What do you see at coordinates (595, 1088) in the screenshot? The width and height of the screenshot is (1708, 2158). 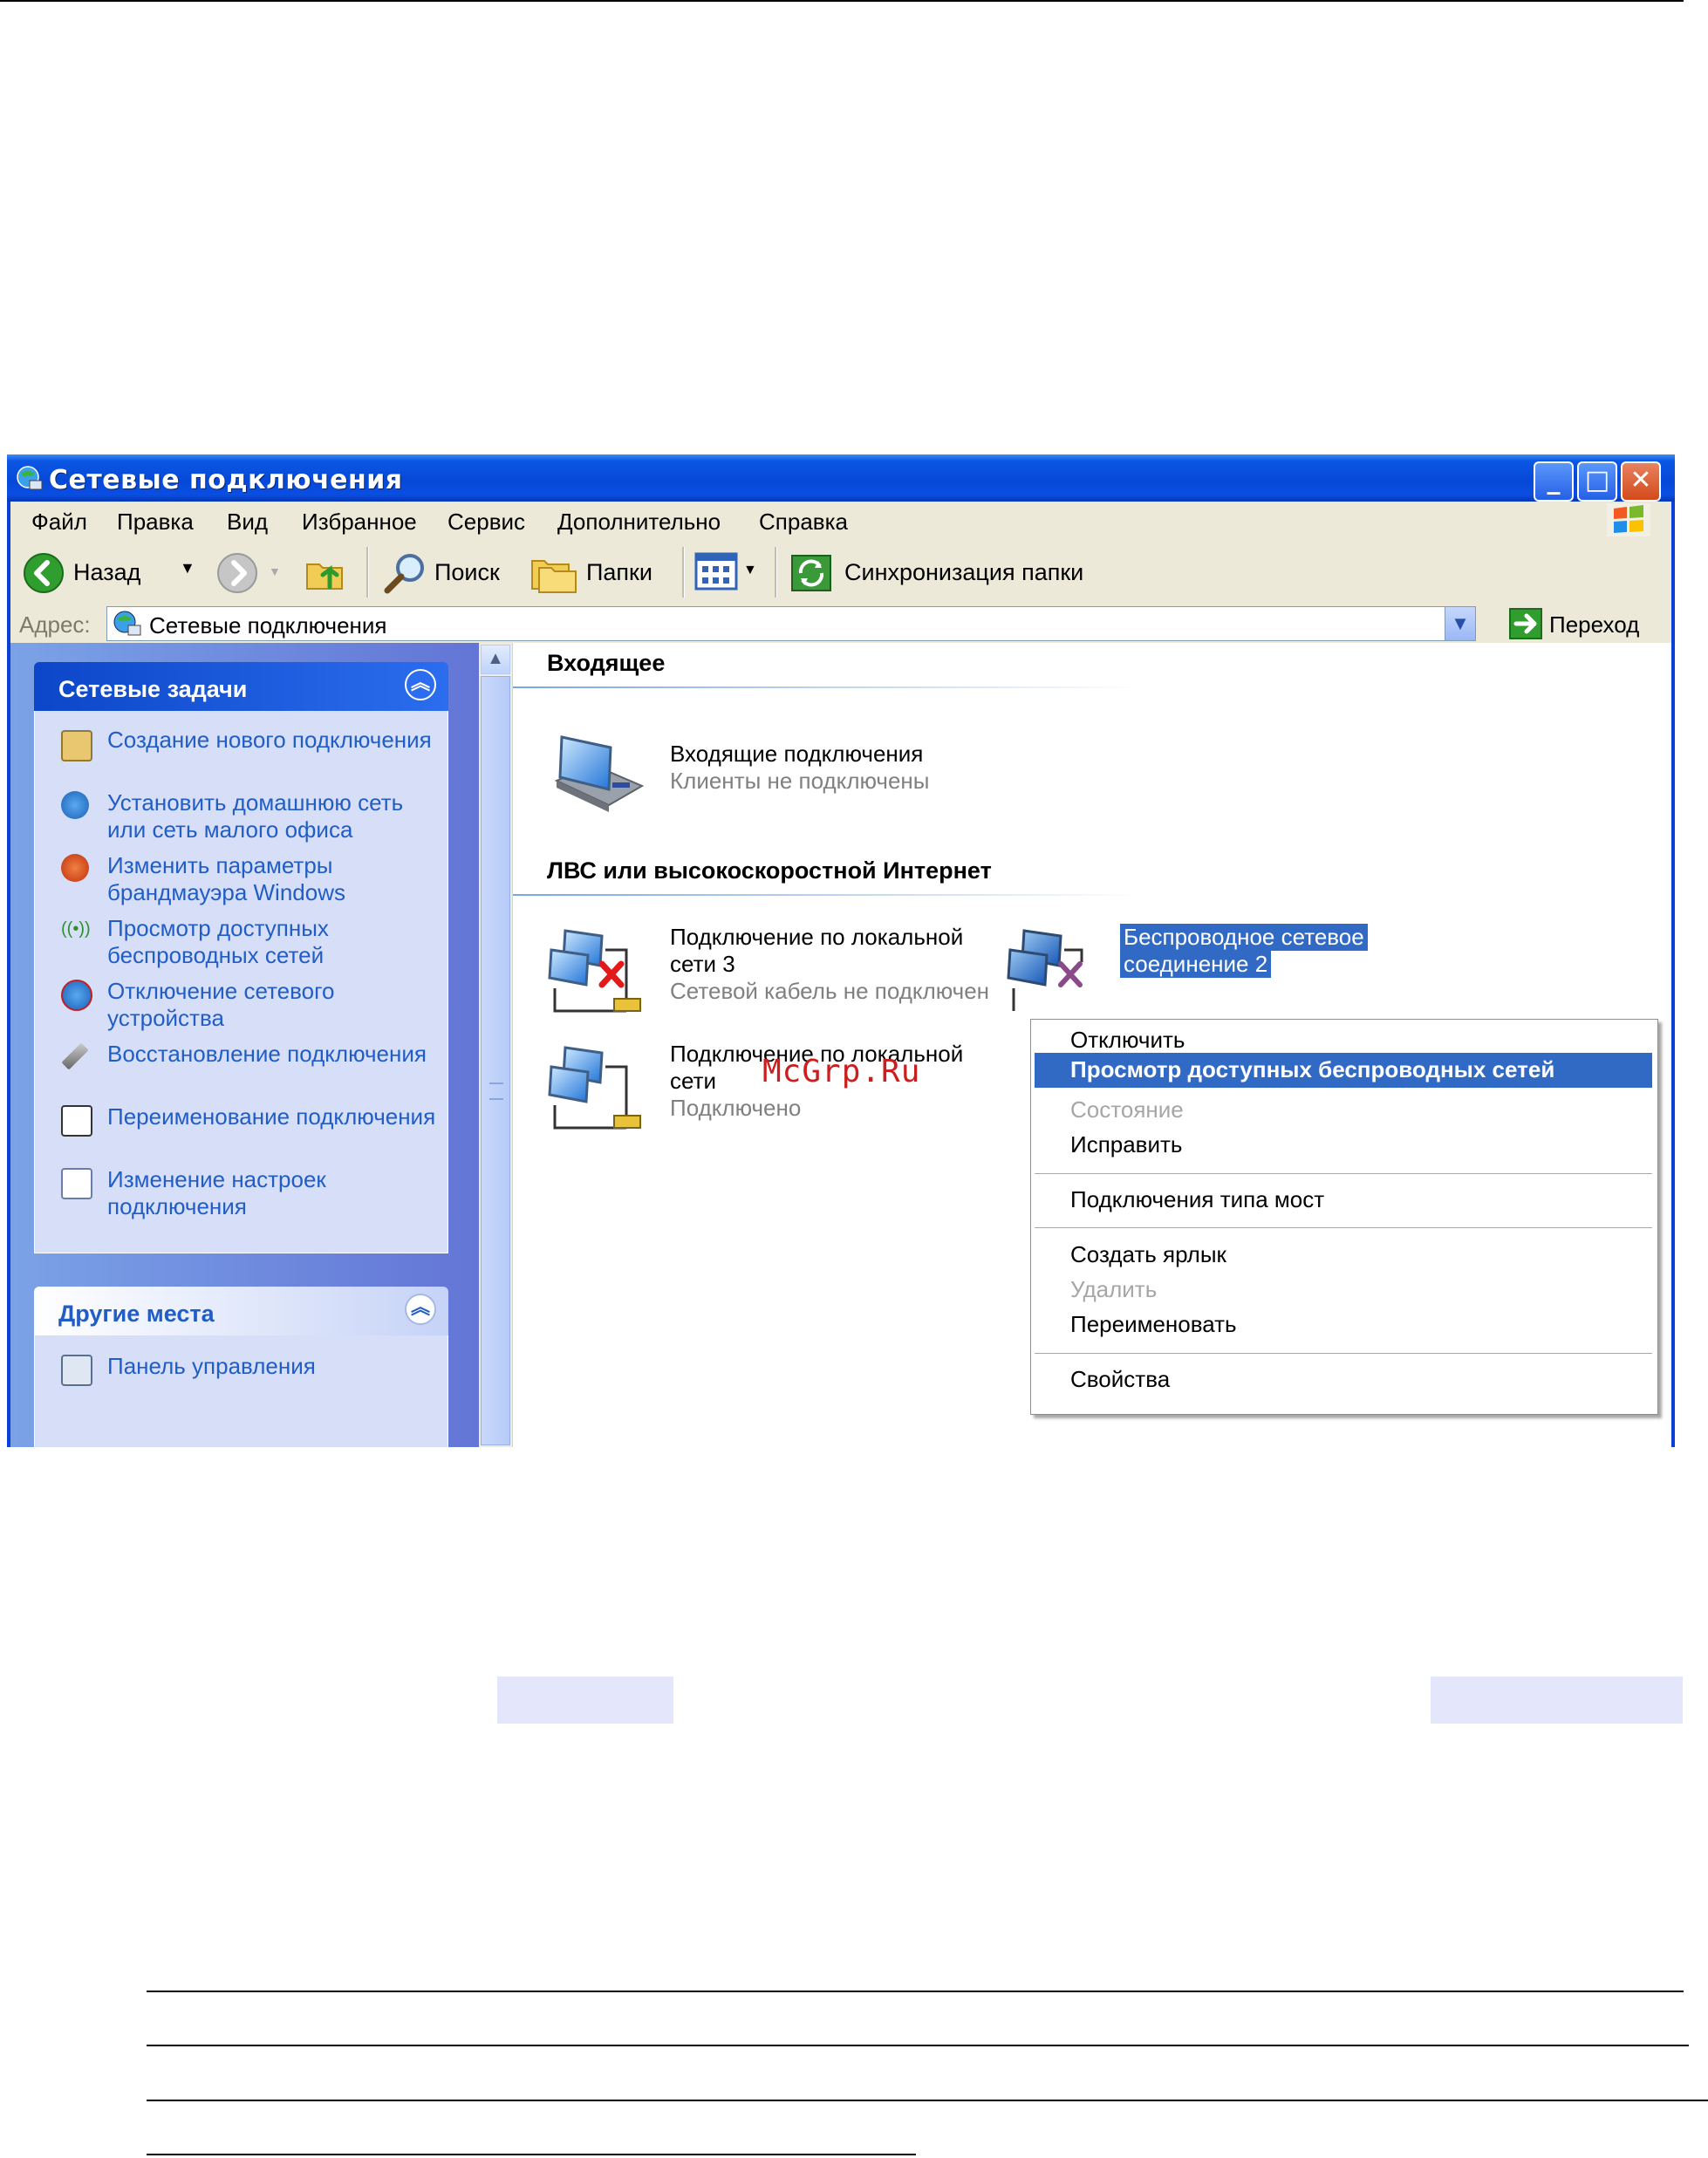 I see `lan-connected-icon` at bounding box center [595, 1088].